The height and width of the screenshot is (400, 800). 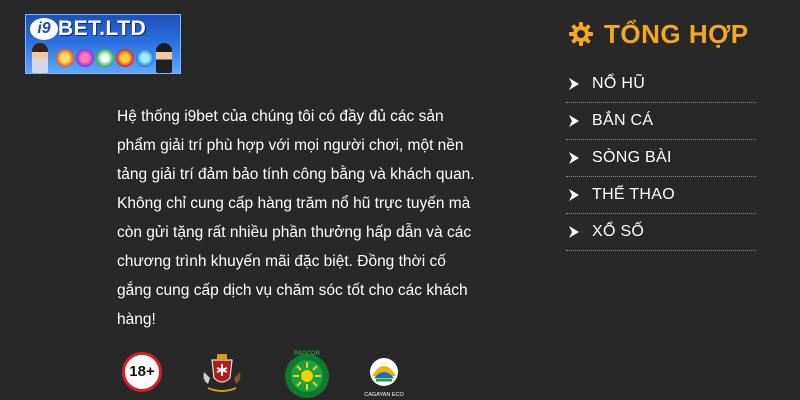 What do you see at coordinates (384, 395) in the screenshot?
I see `cagayan-label: CAGAYAN ECO` at bounding box center [384, 395].